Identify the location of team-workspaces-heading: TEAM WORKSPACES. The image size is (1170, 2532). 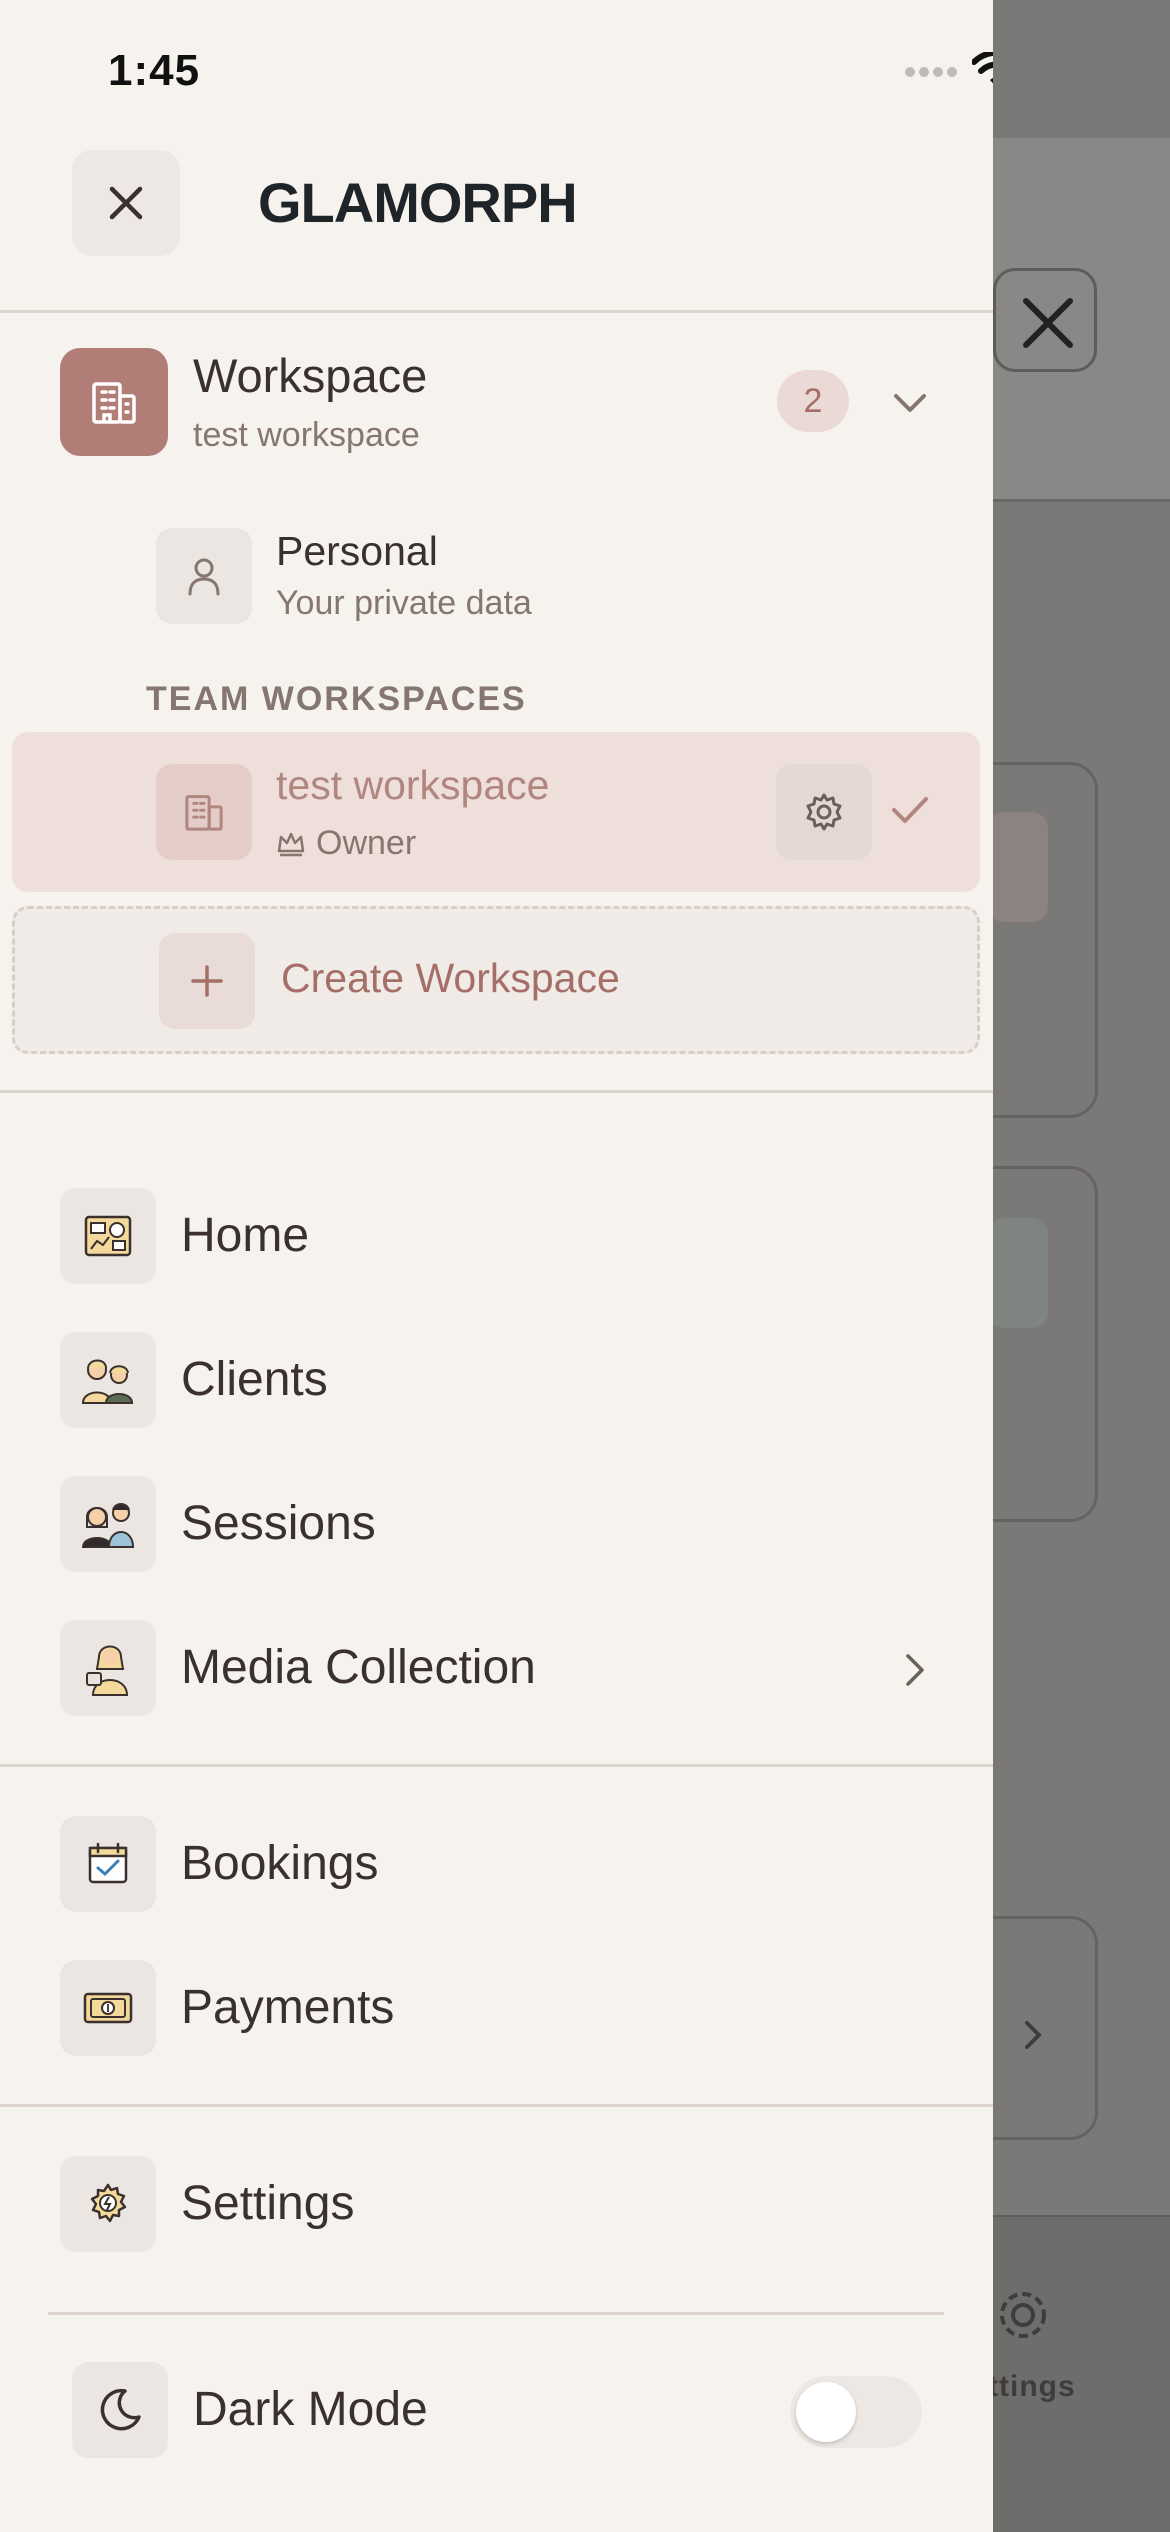
(336, 699).